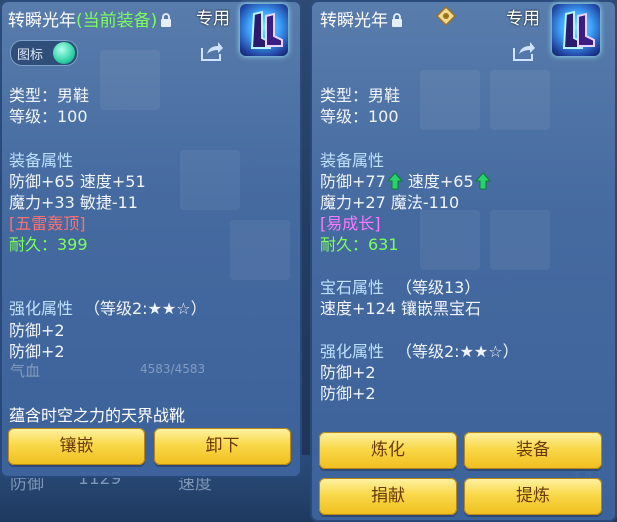 This screenshot has width=617, height=522. Describe the element at coordinates (64, 53) in the screenshot. I see `toggle-knob` at that location.